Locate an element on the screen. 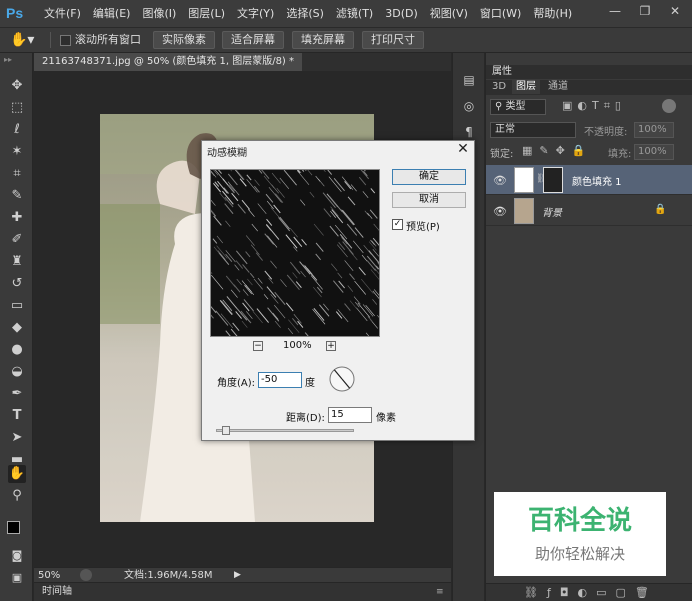 Image resolution: width=692 pixels, height=601 pixels. print-size-button: 打印尺寸 is located at coordinates (393, 40).